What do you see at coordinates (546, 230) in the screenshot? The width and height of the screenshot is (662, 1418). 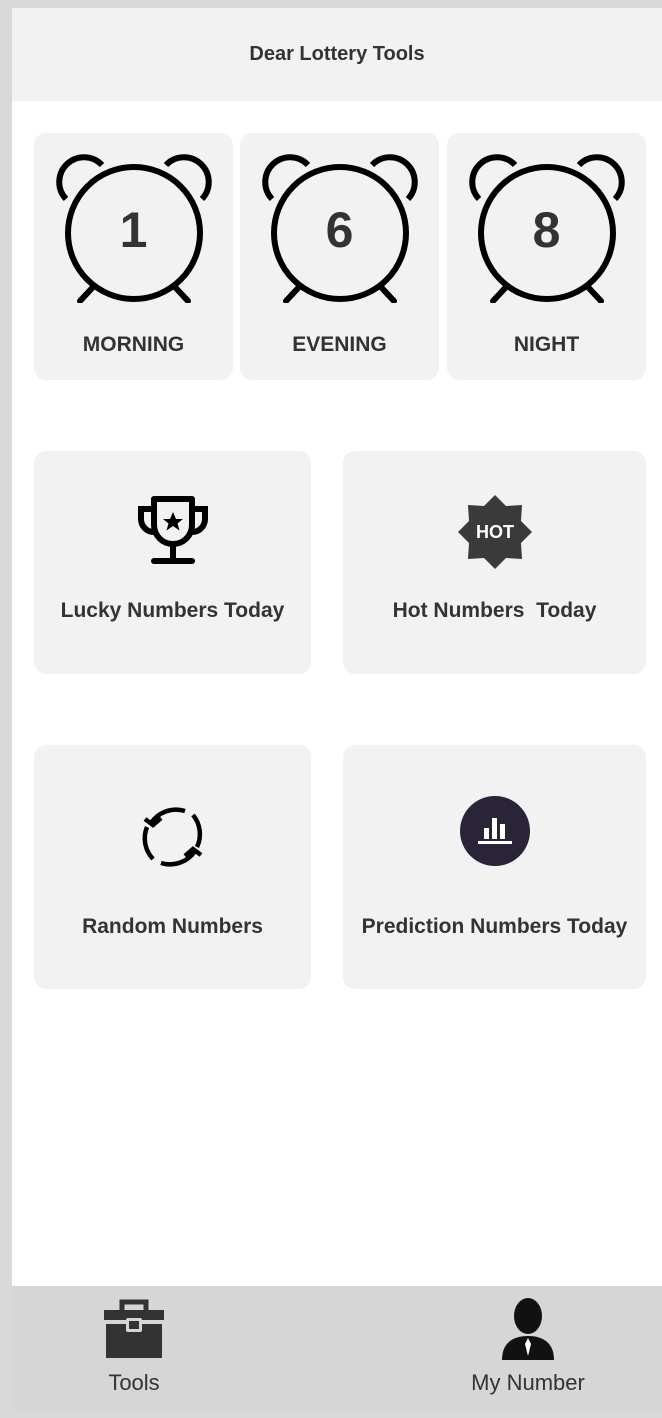 I see `draw-number: 8` at bounding box center [546, 230].